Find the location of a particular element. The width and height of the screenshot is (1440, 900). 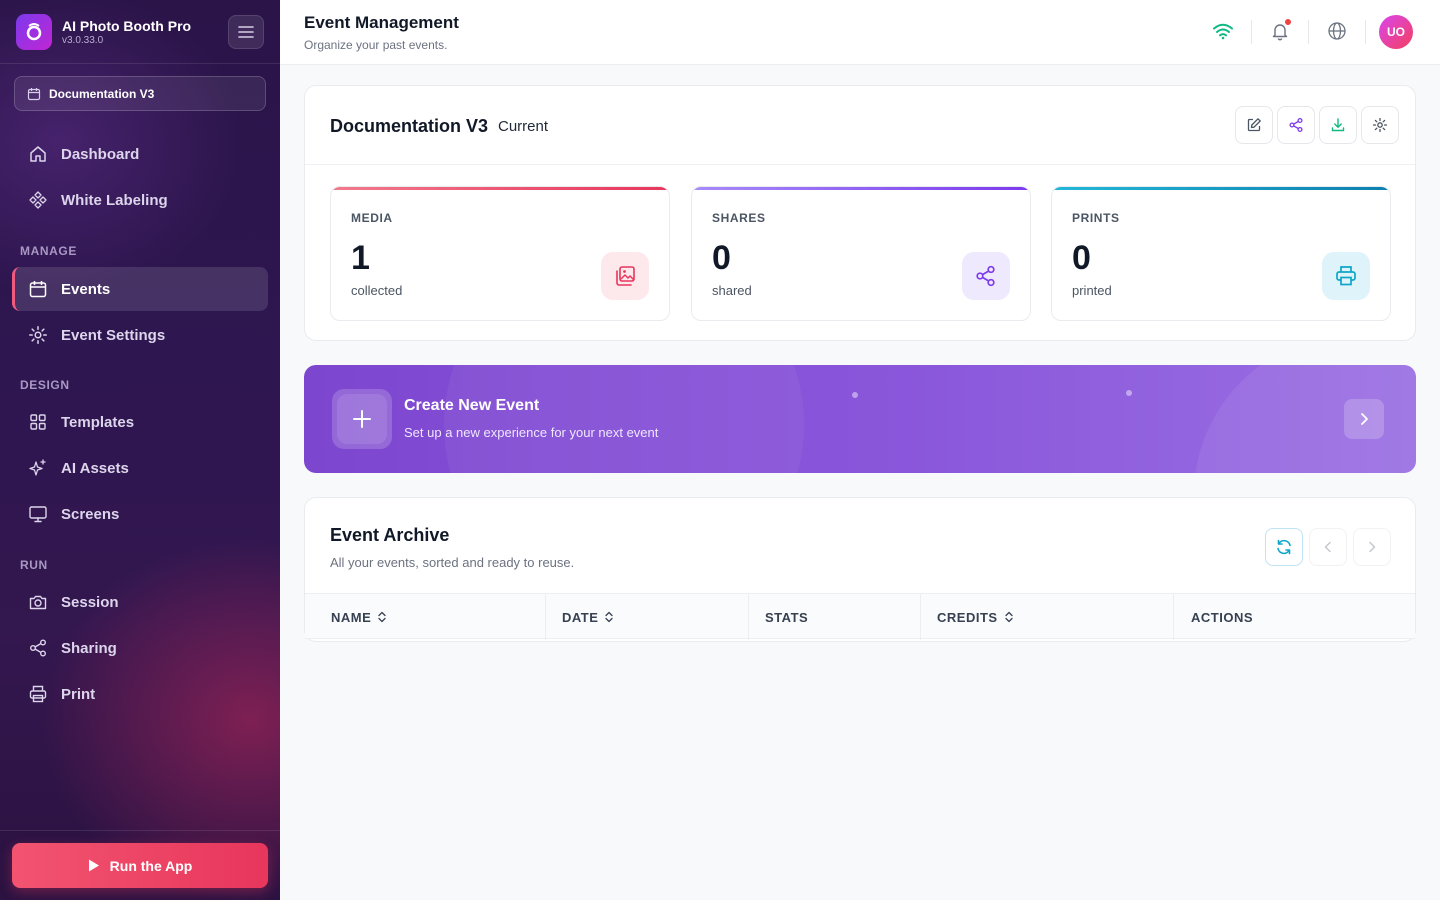

stat-icon-box is located at coordinates (1346, 276).